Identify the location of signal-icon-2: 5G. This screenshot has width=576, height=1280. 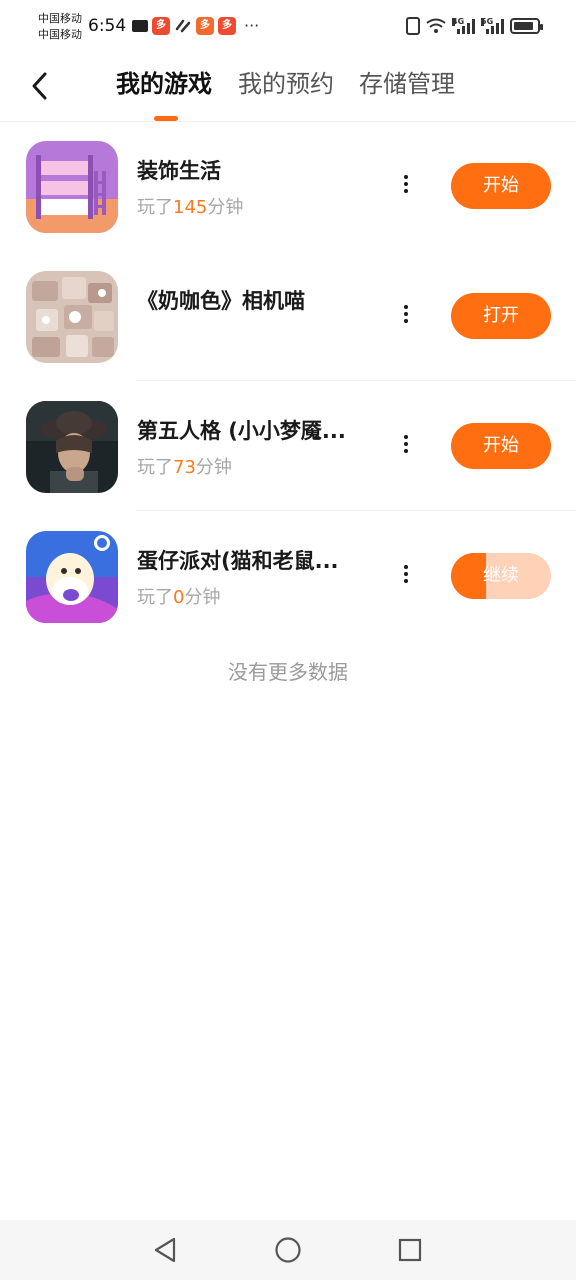
(492, 26).